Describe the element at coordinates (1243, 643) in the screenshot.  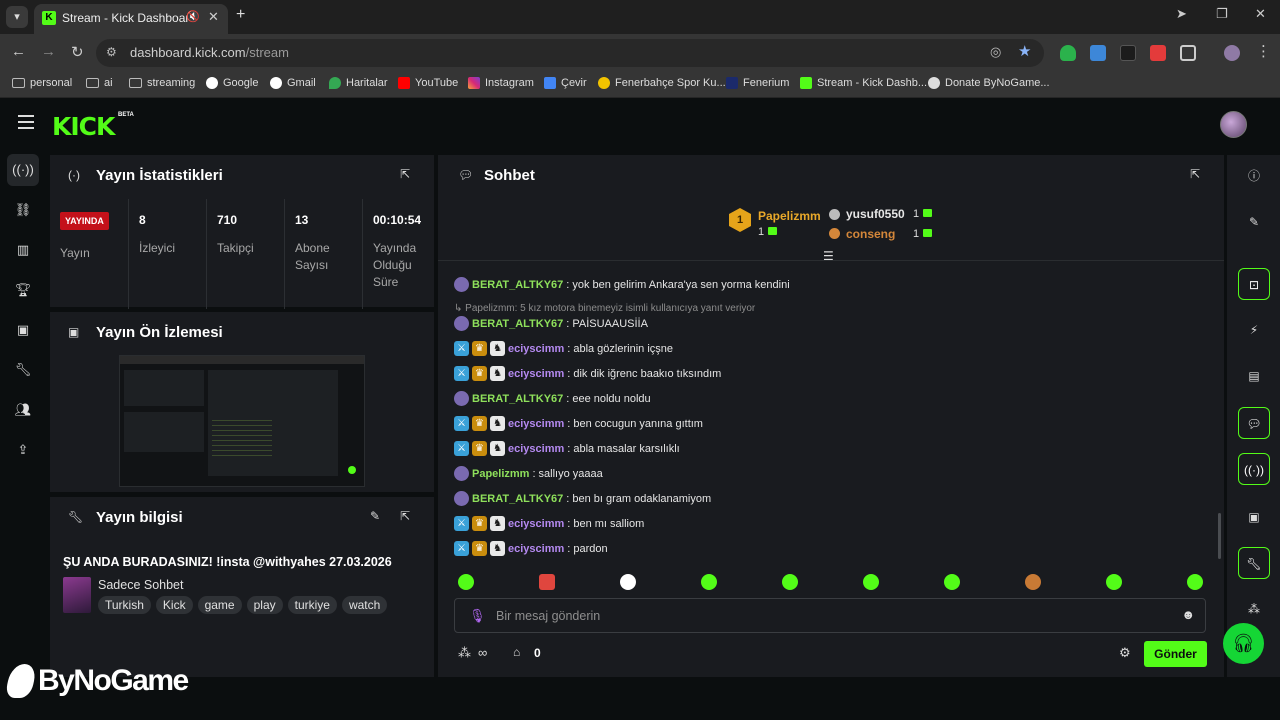
I see `support-headset-icon: 🎧︎` at that location.